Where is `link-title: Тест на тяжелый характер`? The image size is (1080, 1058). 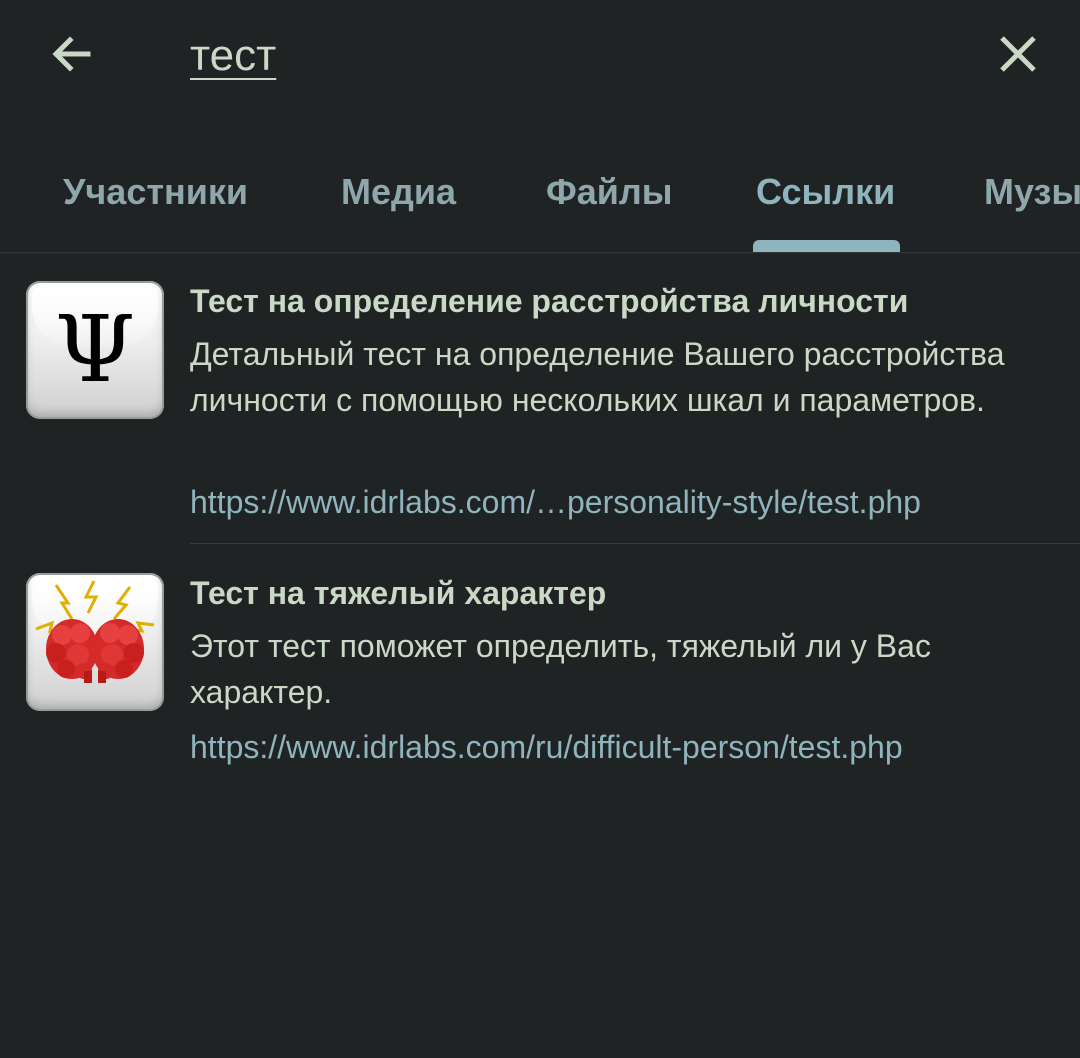
link-title: Тест на тяжелый характер is located at coordinates (398, 593).